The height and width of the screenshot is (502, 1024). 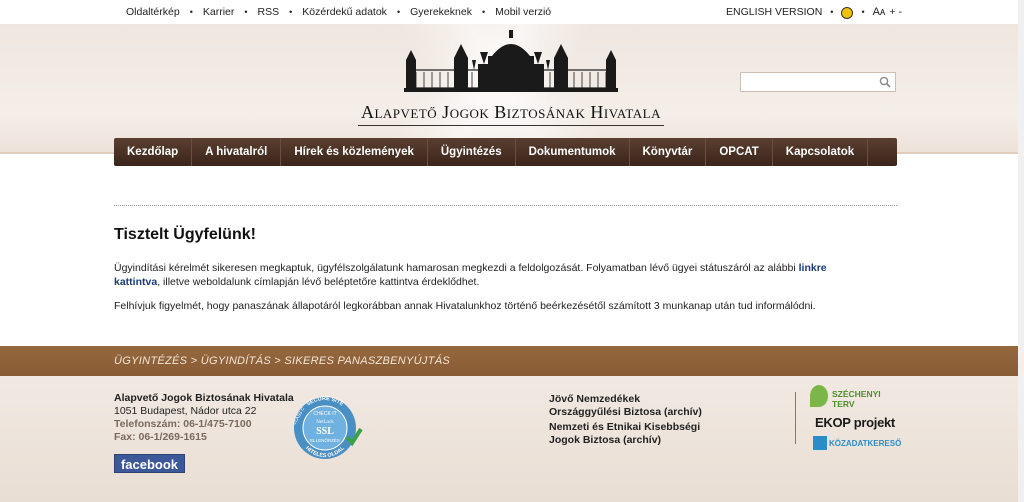 What do you see at coordinates (472, 152) in the screenshot?
I see `nav-case-handling: Ügyintézés` at bounding box center [472, 152].